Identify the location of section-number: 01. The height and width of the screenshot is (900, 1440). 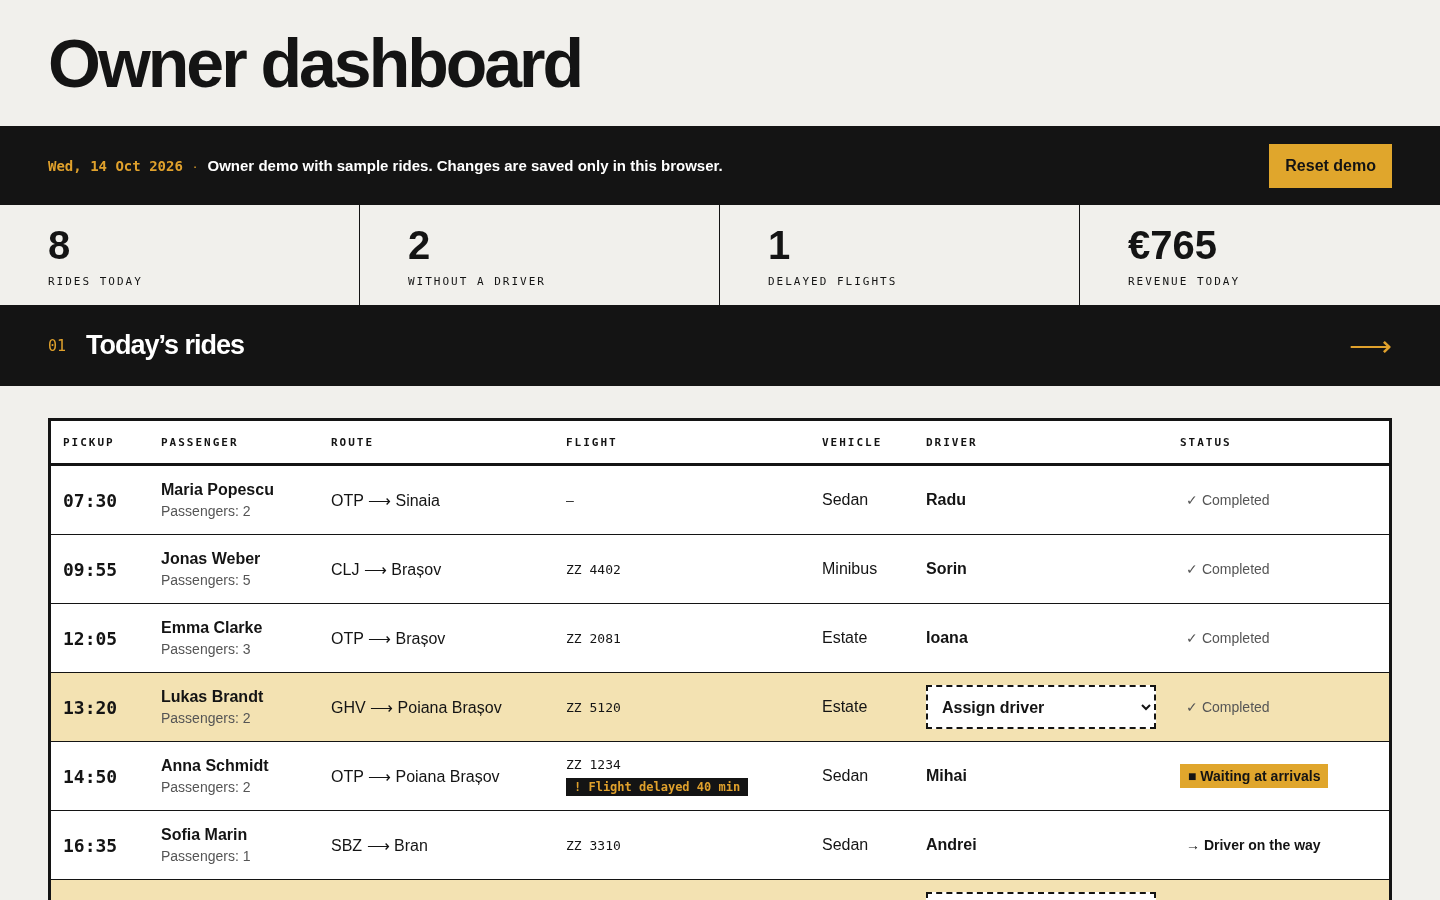
(57, 345).